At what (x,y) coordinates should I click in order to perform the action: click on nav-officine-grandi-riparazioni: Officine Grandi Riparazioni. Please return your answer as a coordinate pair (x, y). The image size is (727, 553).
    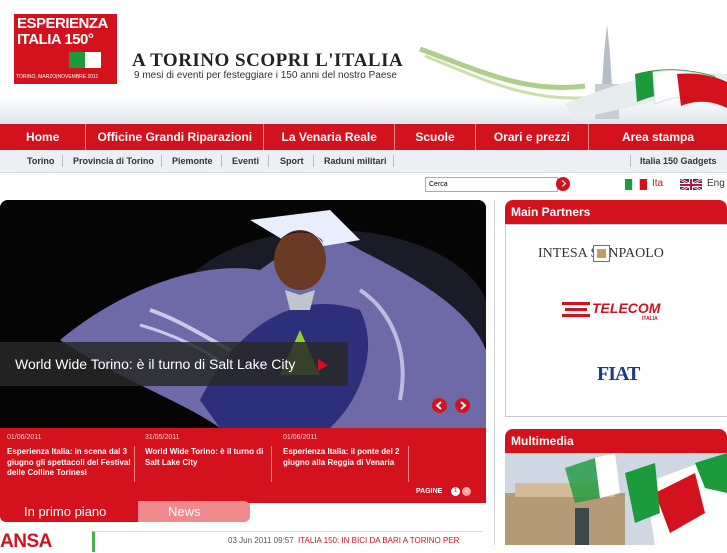
    Looking at the image, I should click on (175, 137).